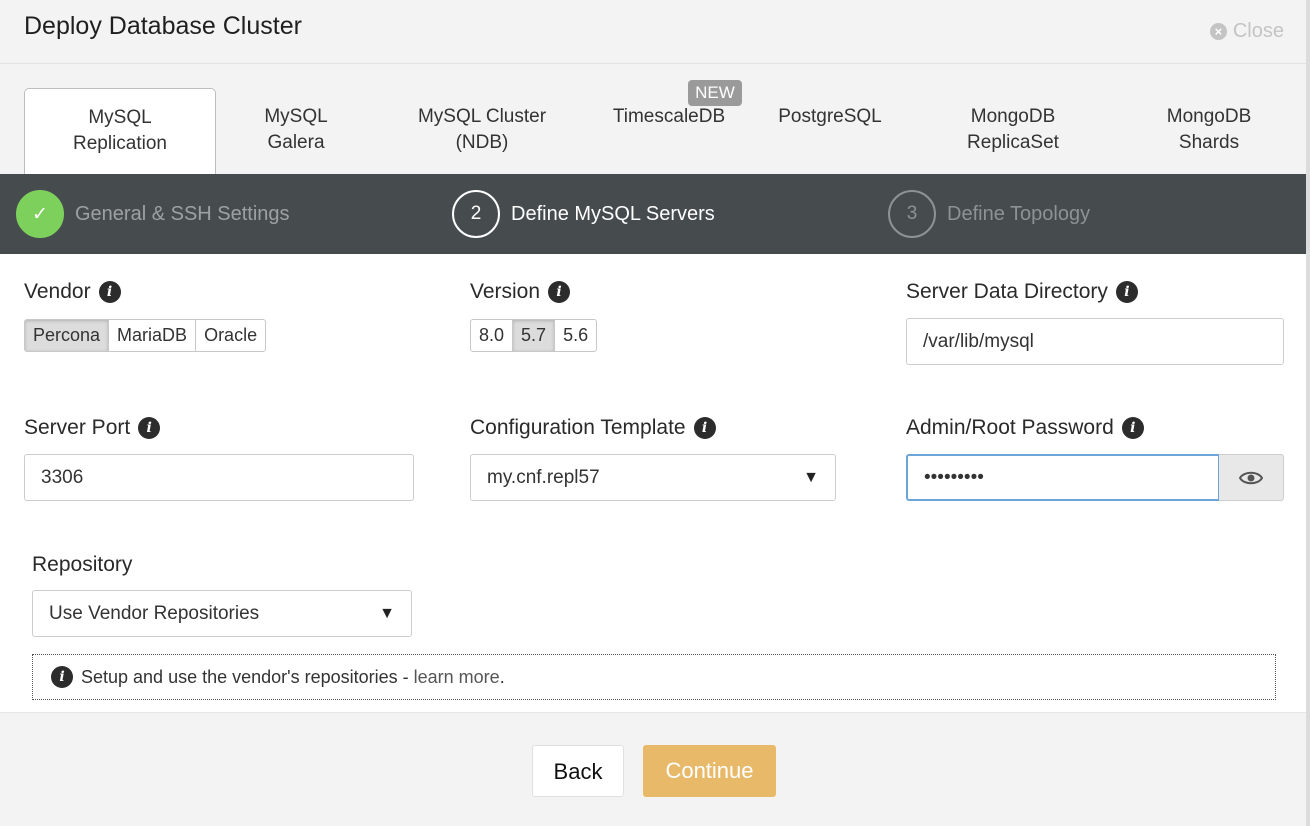  What do you see at coordinates (1258, 31) in the screenshot?
I see `close-label: Close` at bounding box center [1258, 31].